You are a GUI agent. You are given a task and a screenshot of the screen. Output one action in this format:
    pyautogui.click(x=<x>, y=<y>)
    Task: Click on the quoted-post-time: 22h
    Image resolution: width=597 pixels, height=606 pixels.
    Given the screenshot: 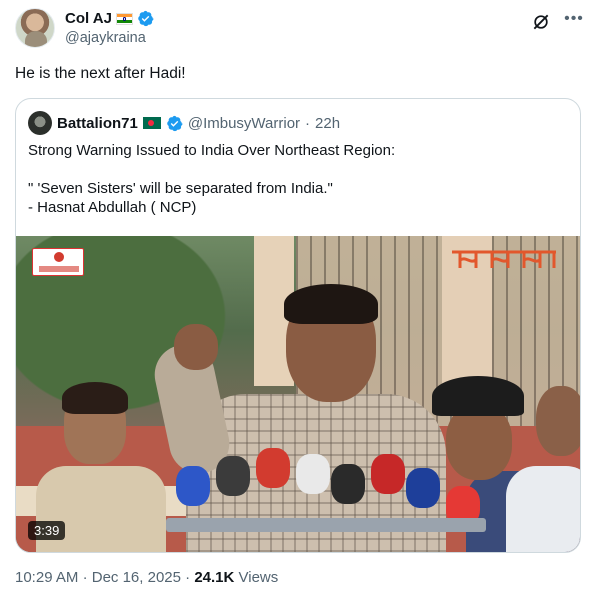 What is the action you would take?
    pyautogui.click(x=328, y=123)
    